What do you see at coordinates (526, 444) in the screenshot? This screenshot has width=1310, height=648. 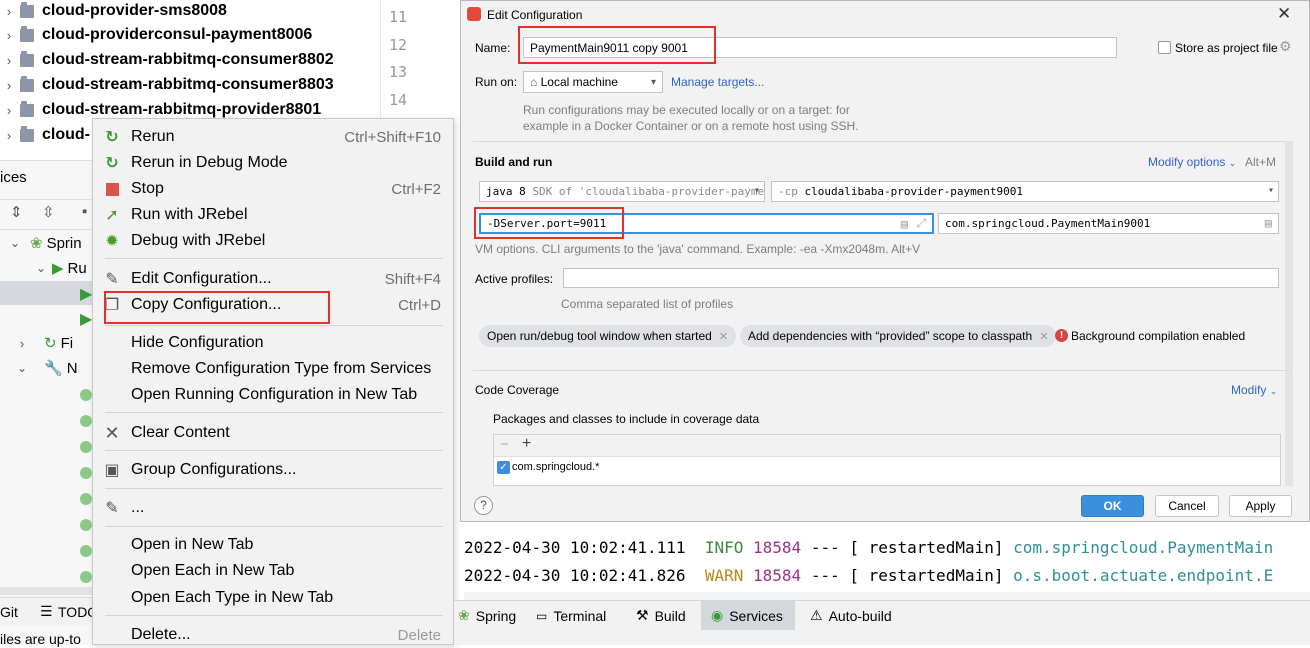 I see `add-icon: +` at bounding box center [526, 444].